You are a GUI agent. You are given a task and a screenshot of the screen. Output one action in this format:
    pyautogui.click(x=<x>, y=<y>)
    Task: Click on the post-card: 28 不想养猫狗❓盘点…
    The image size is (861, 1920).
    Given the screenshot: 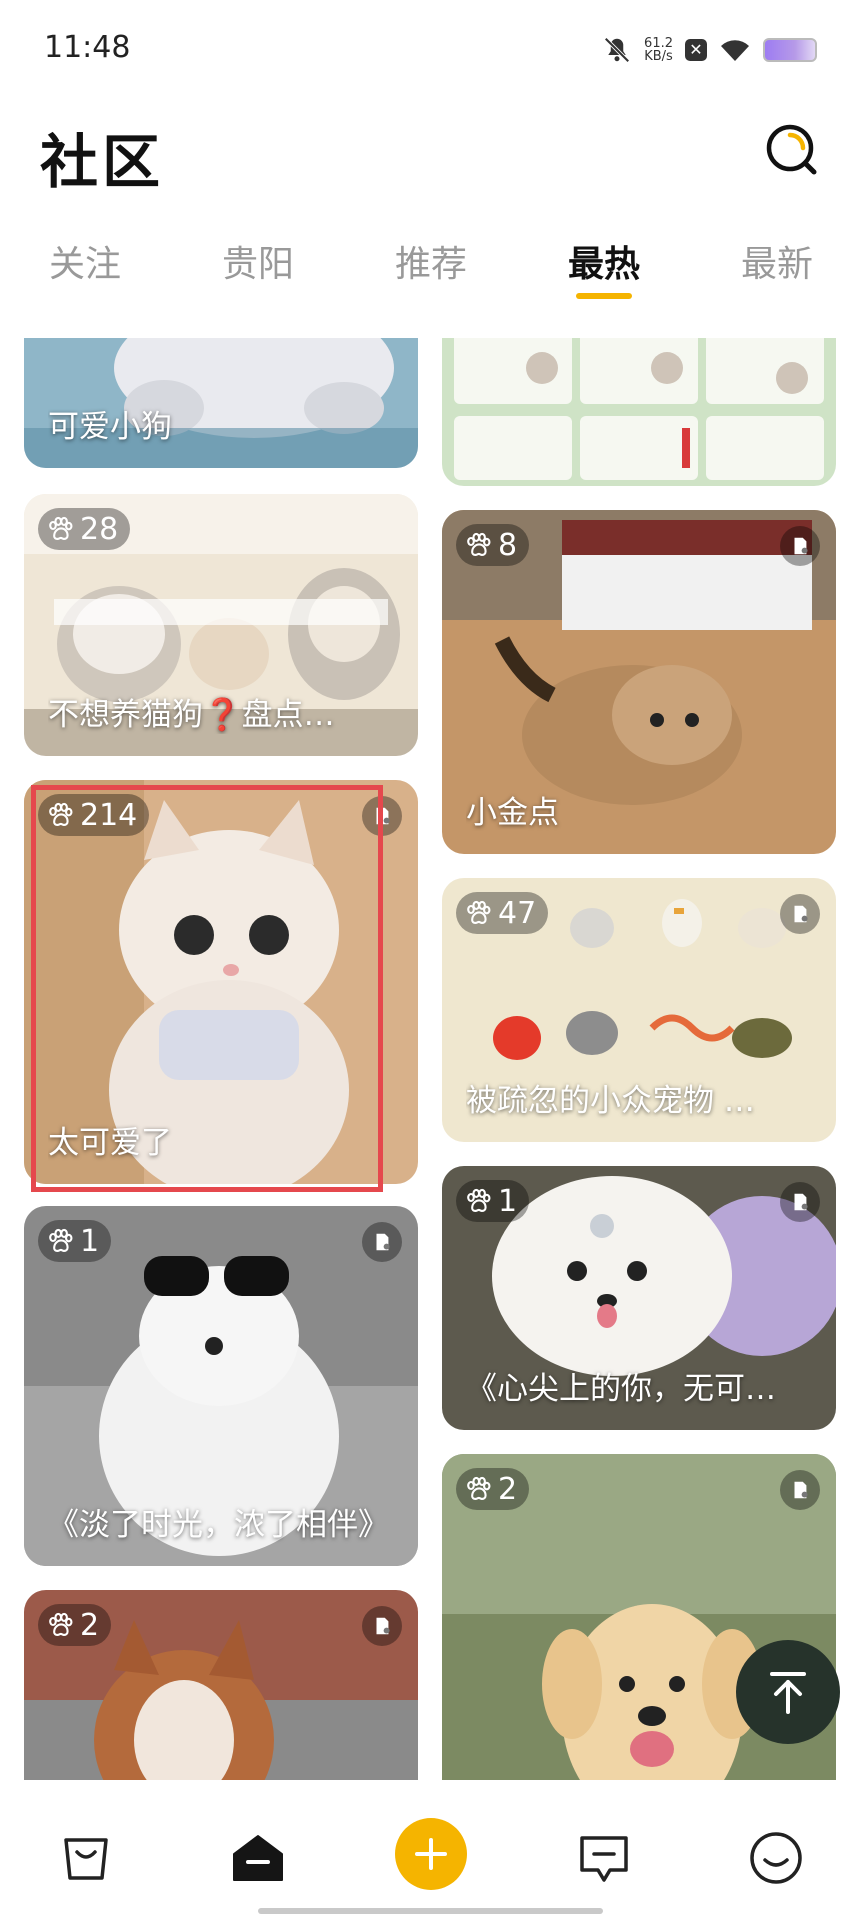 What is the action you would take?
    pyautogui.click(x=221, y=625)
    